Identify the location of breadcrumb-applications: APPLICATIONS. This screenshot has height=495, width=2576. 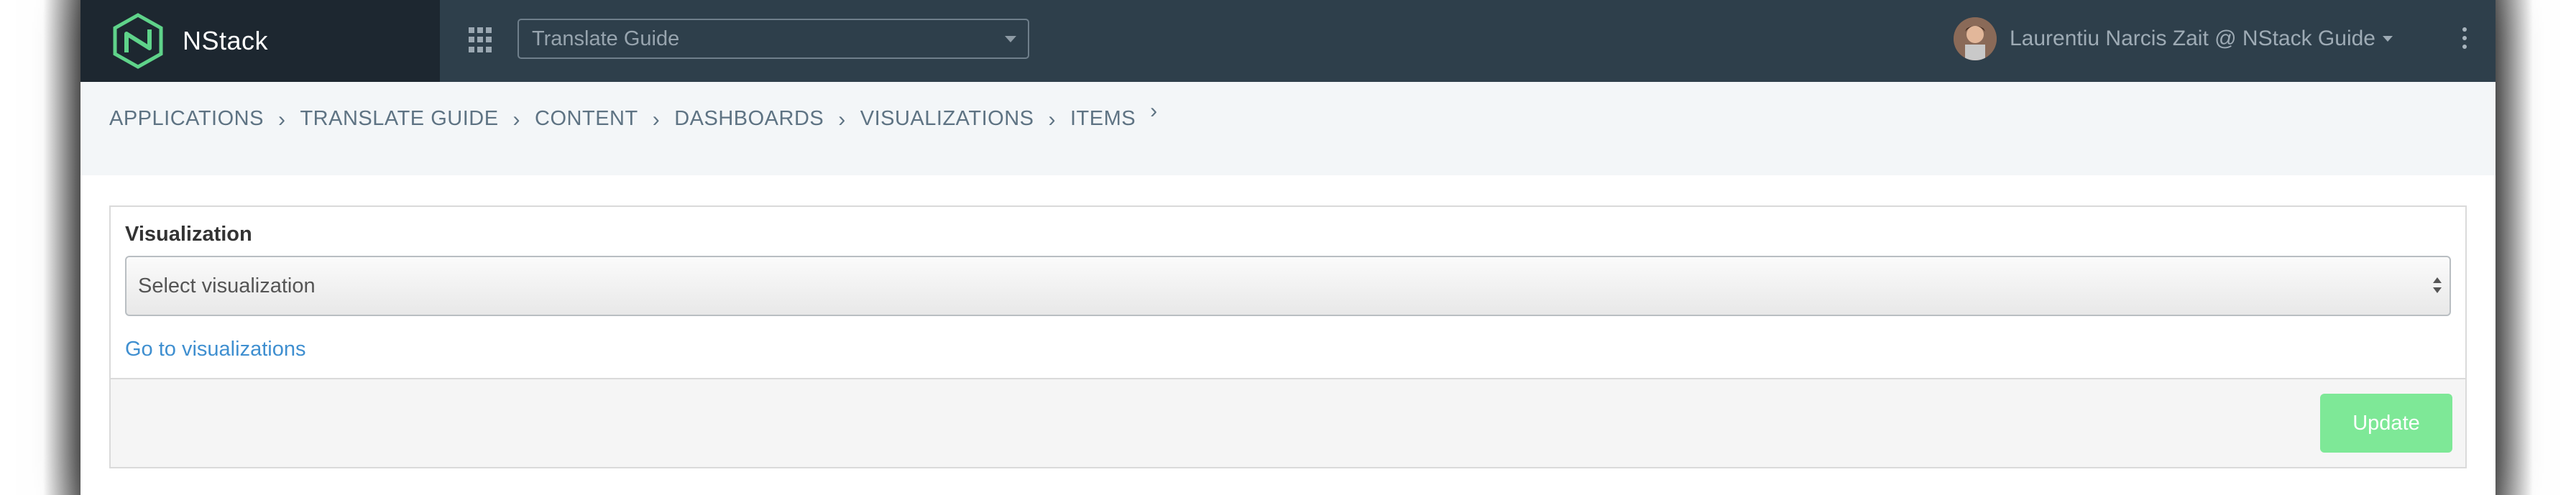
(186, 119).